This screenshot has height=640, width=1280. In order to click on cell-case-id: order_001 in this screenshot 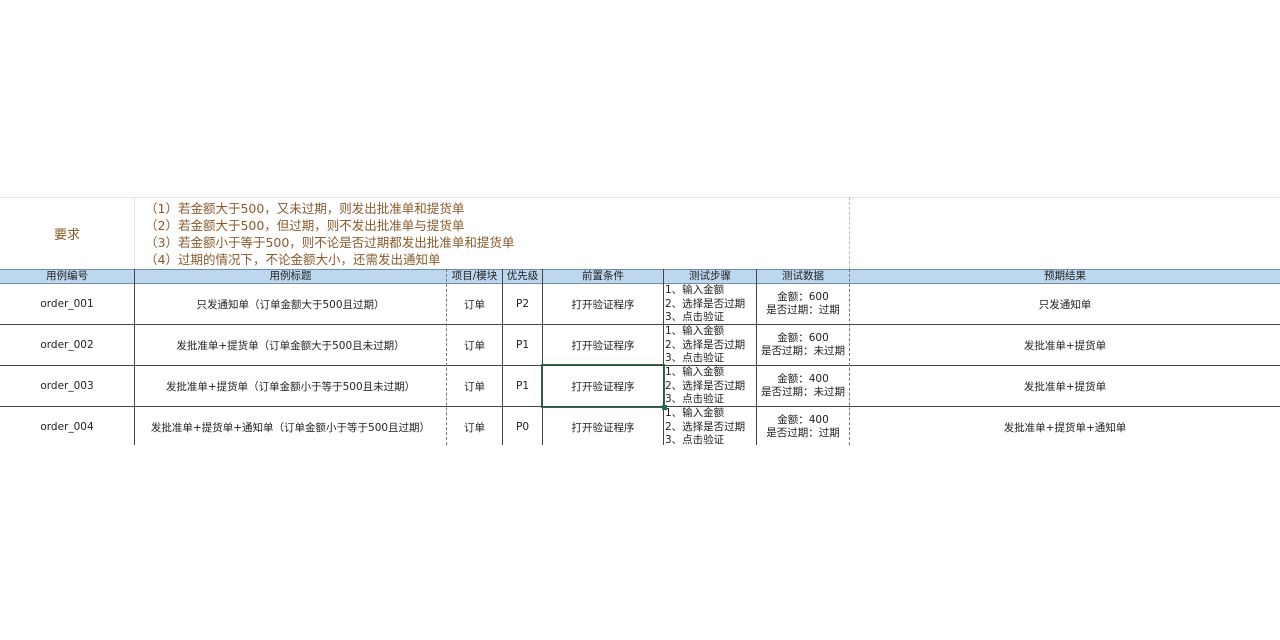, I will do `click(67, 304)`.